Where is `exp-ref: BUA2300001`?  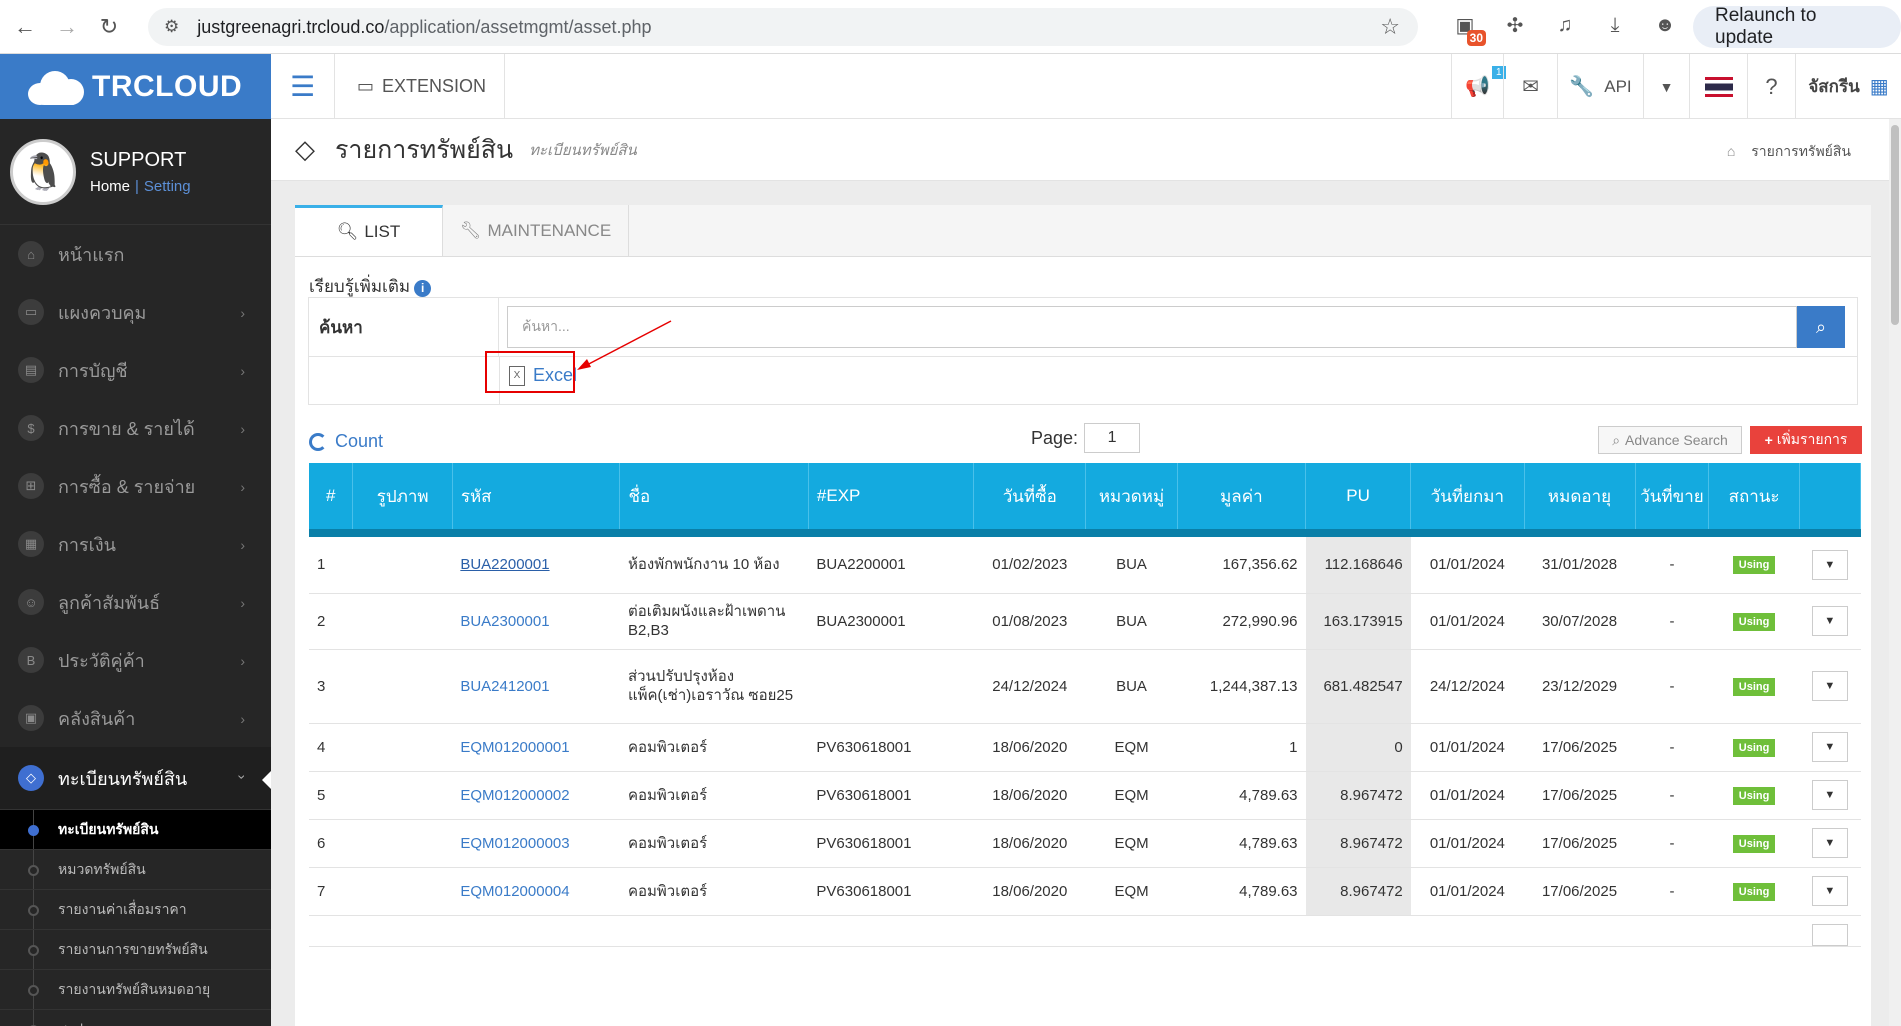
exp-ref: BUA2300001 is located at coordinates (891, 621).